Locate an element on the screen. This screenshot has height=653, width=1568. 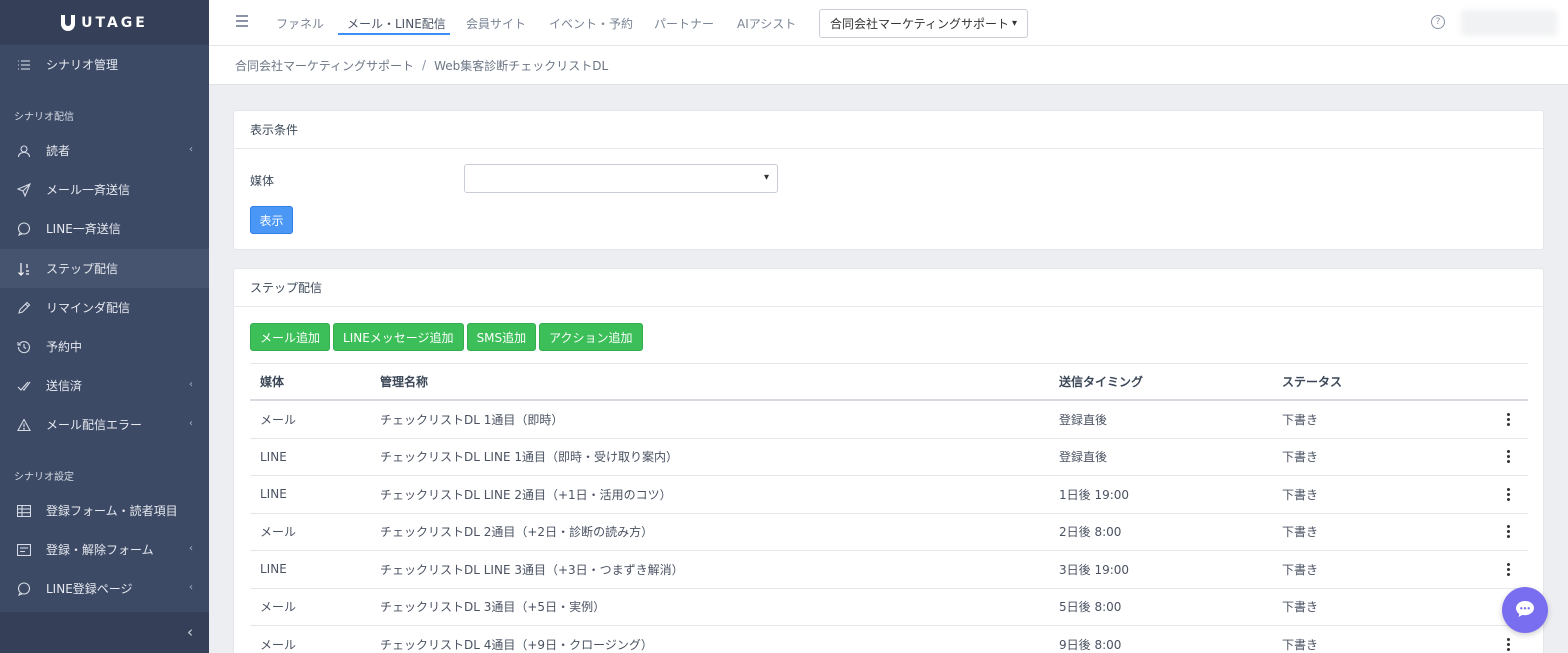
nav-event-reservation: イベント・予約 is located at coordinates (591, 23).